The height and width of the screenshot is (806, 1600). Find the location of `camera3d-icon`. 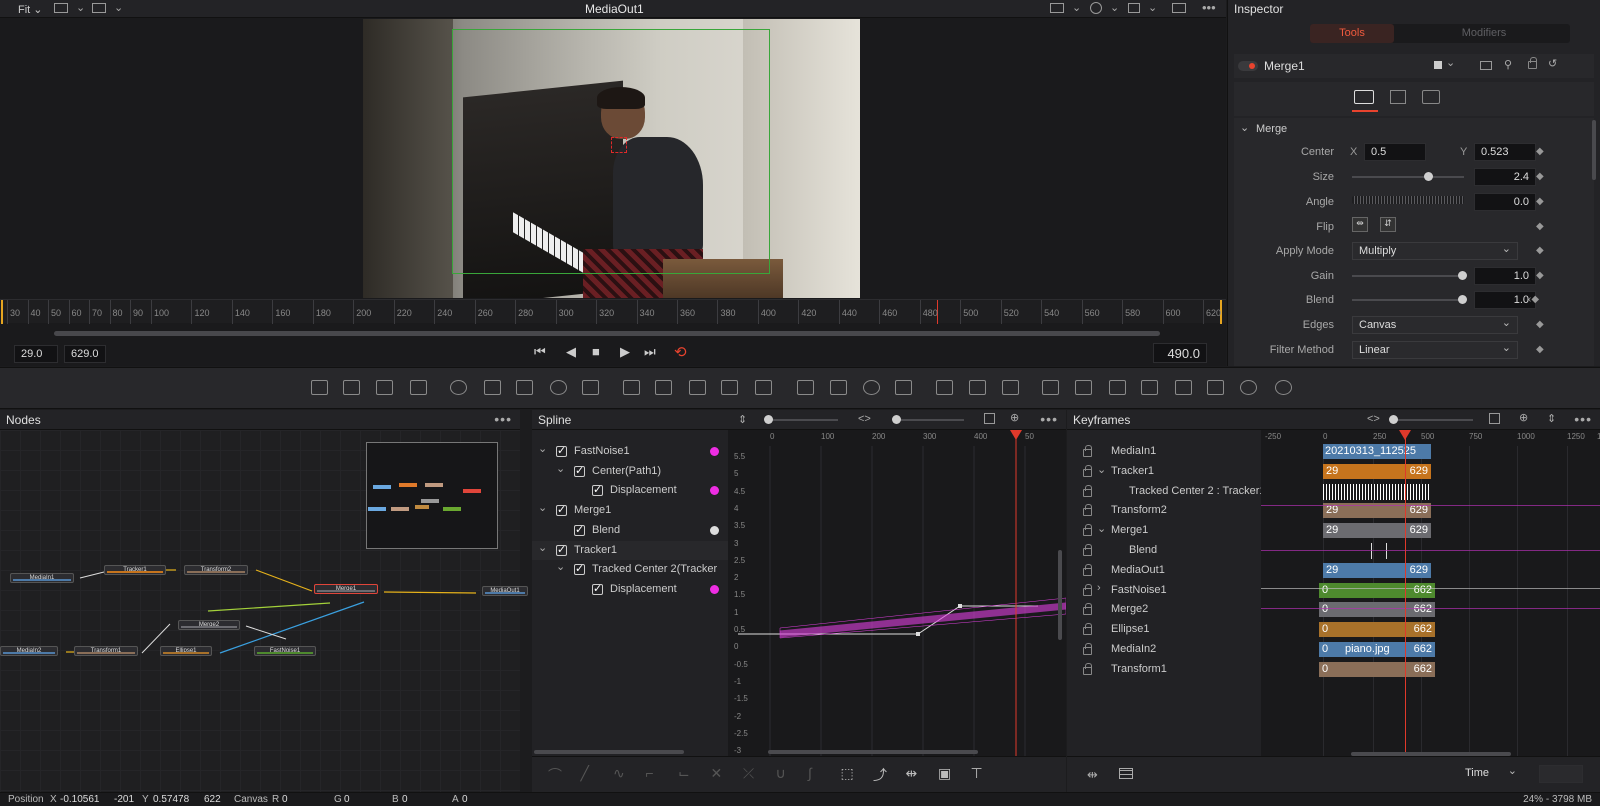

camera3d-icon is located at coordinates (1215, 387).